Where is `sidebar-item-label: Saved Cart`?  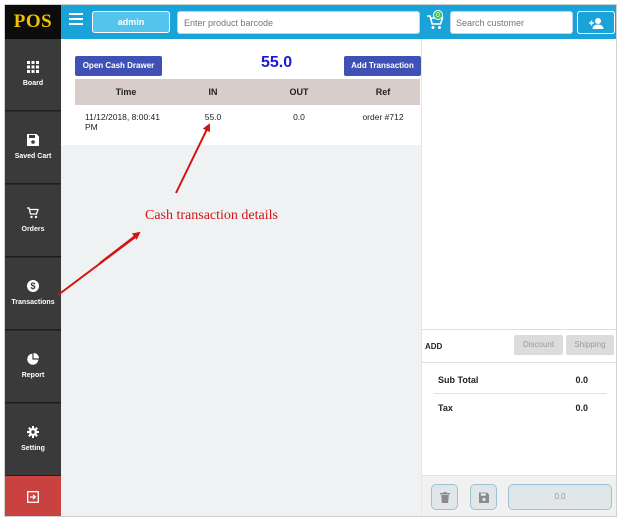
sidebar-item-label: Saved Cart is located at coordinates (33, 156).